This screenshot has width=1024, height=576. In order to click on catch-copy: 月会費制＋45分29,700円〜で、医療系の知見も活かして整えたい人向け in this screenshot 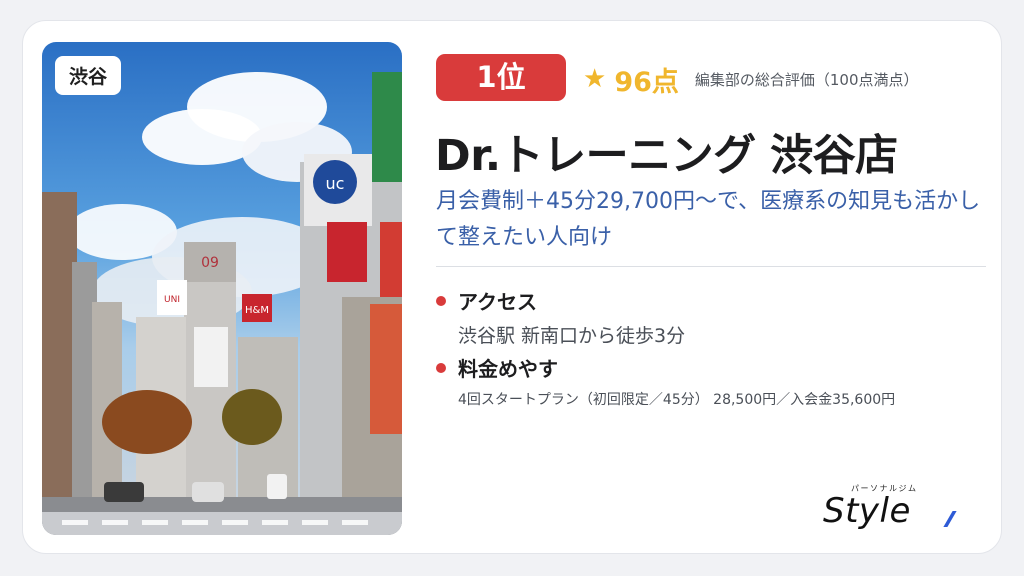, I will do `click(708, 219)`.